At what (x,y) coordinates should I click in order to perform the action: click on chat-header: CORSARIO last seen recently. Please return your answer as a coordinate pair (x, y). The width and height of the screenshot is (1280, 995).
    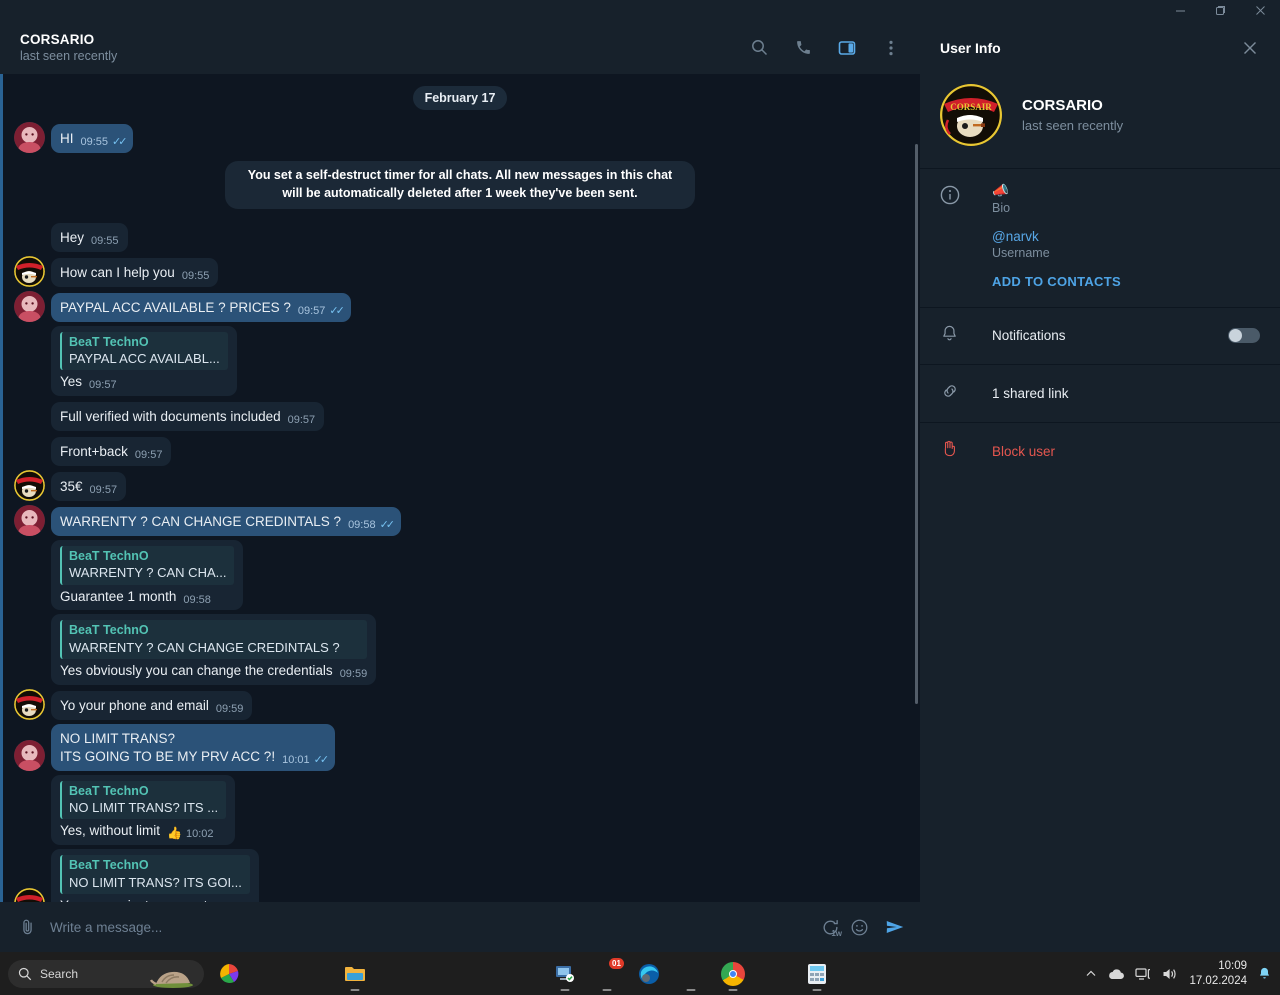
    Looking at the image, I should click on (460, 47).